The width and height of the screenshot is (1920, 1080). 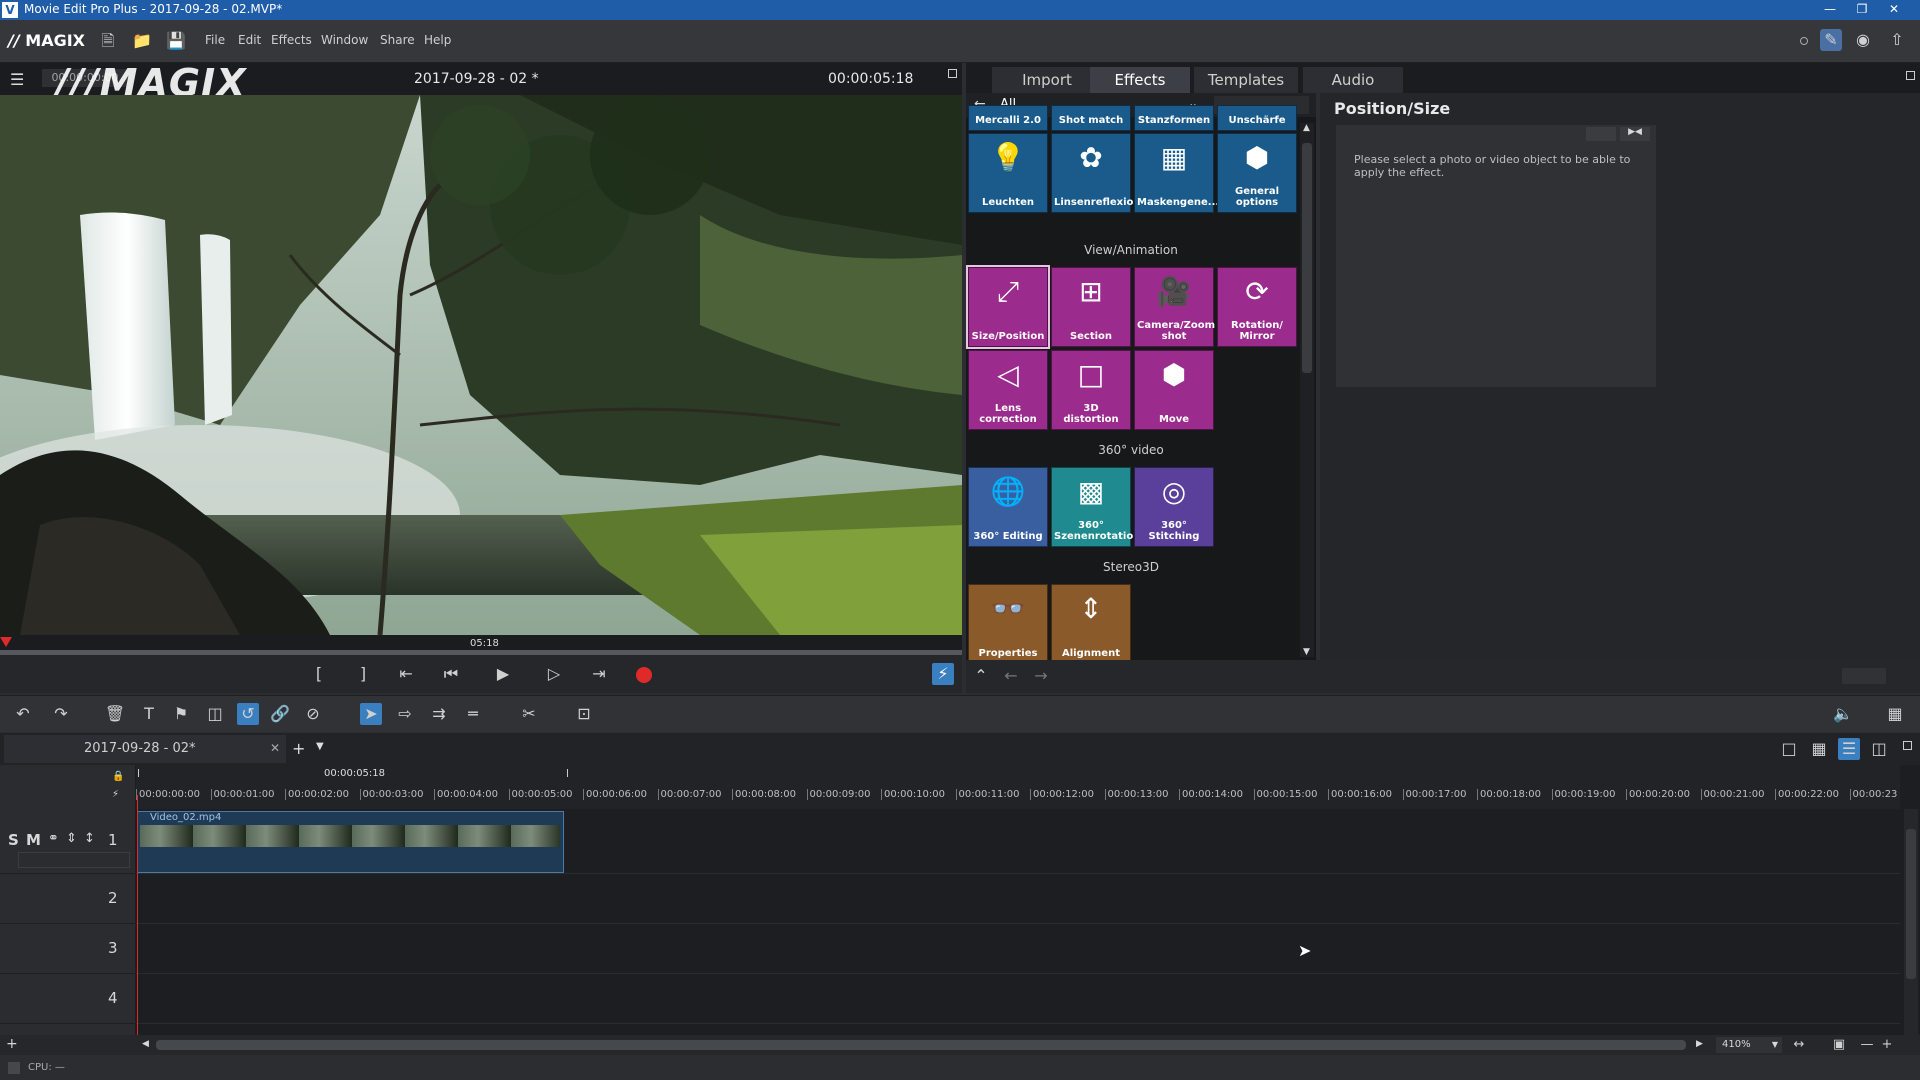 What do you see at coordinates (115, 794) in the screenshot?
I see `magnet-icon: ⚡` at bounding box center [115, 794].